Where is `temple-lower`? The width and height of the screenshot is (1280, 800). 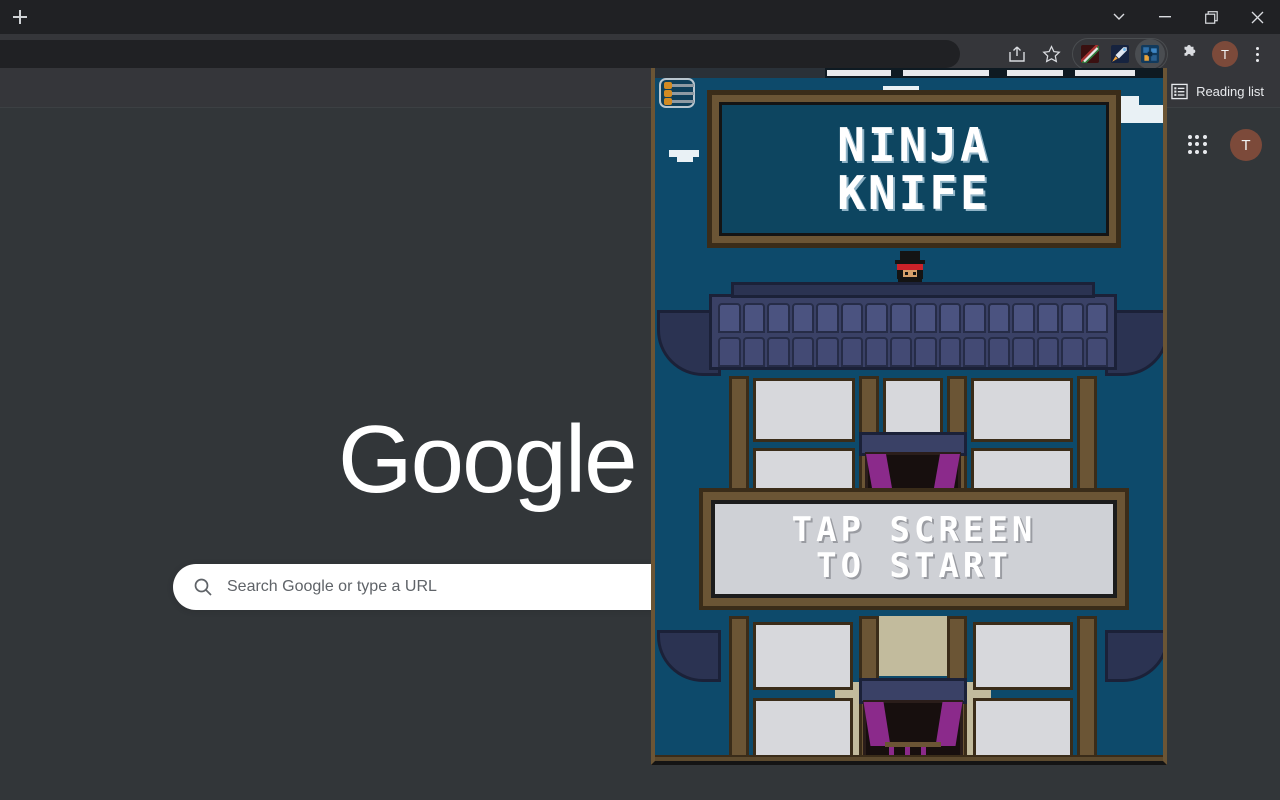 temple-lower is located at coordinates (913, 688).